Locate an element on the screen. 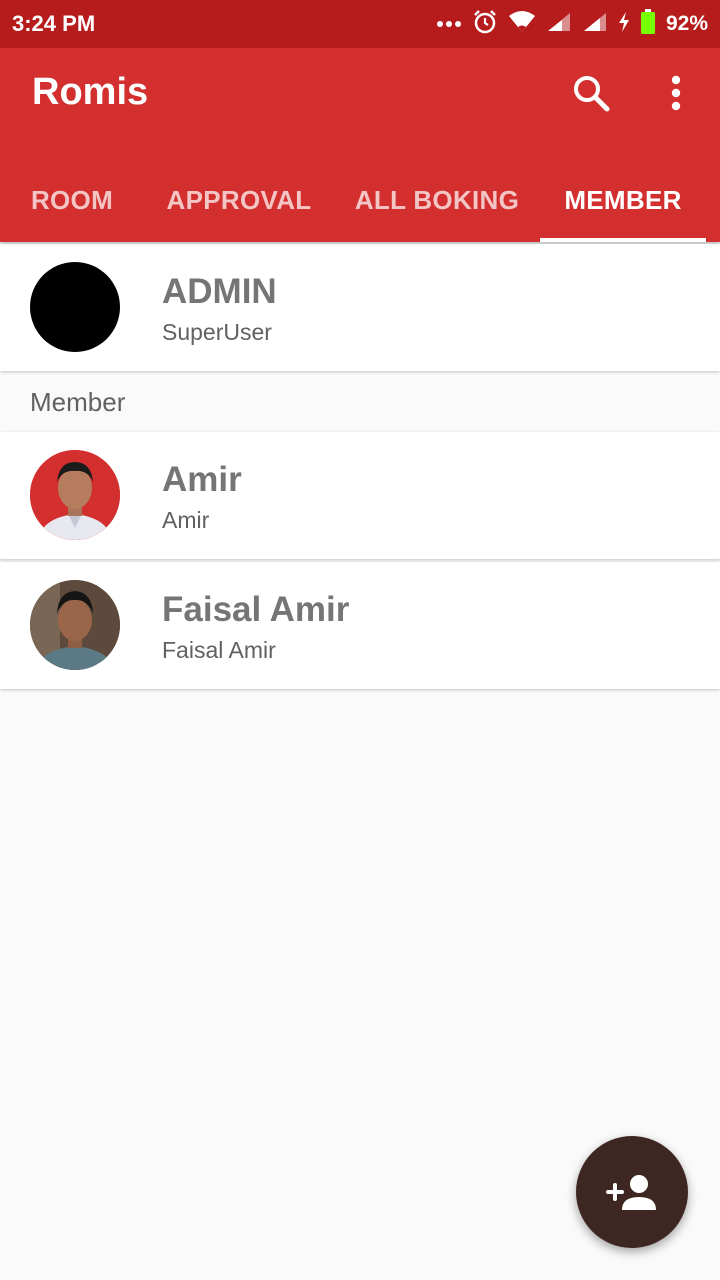 Image resolution: width=720 pixels, height=1280 pixels. status-icons: 92% is located at coordinates (572, 24).